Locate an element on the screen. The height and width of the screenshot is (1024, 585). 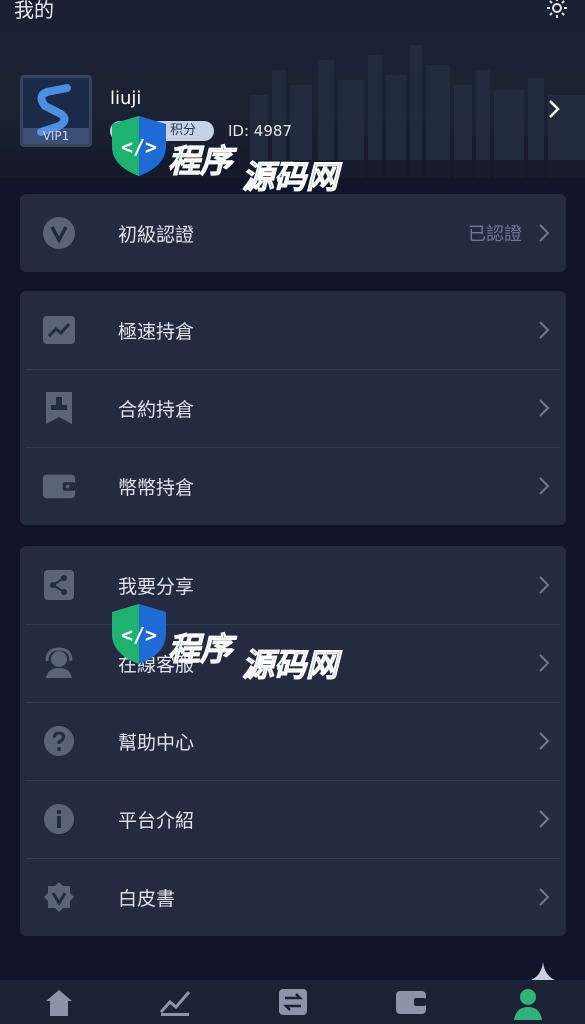
support-label: 在線客服 is located at coordinates (156, 664).